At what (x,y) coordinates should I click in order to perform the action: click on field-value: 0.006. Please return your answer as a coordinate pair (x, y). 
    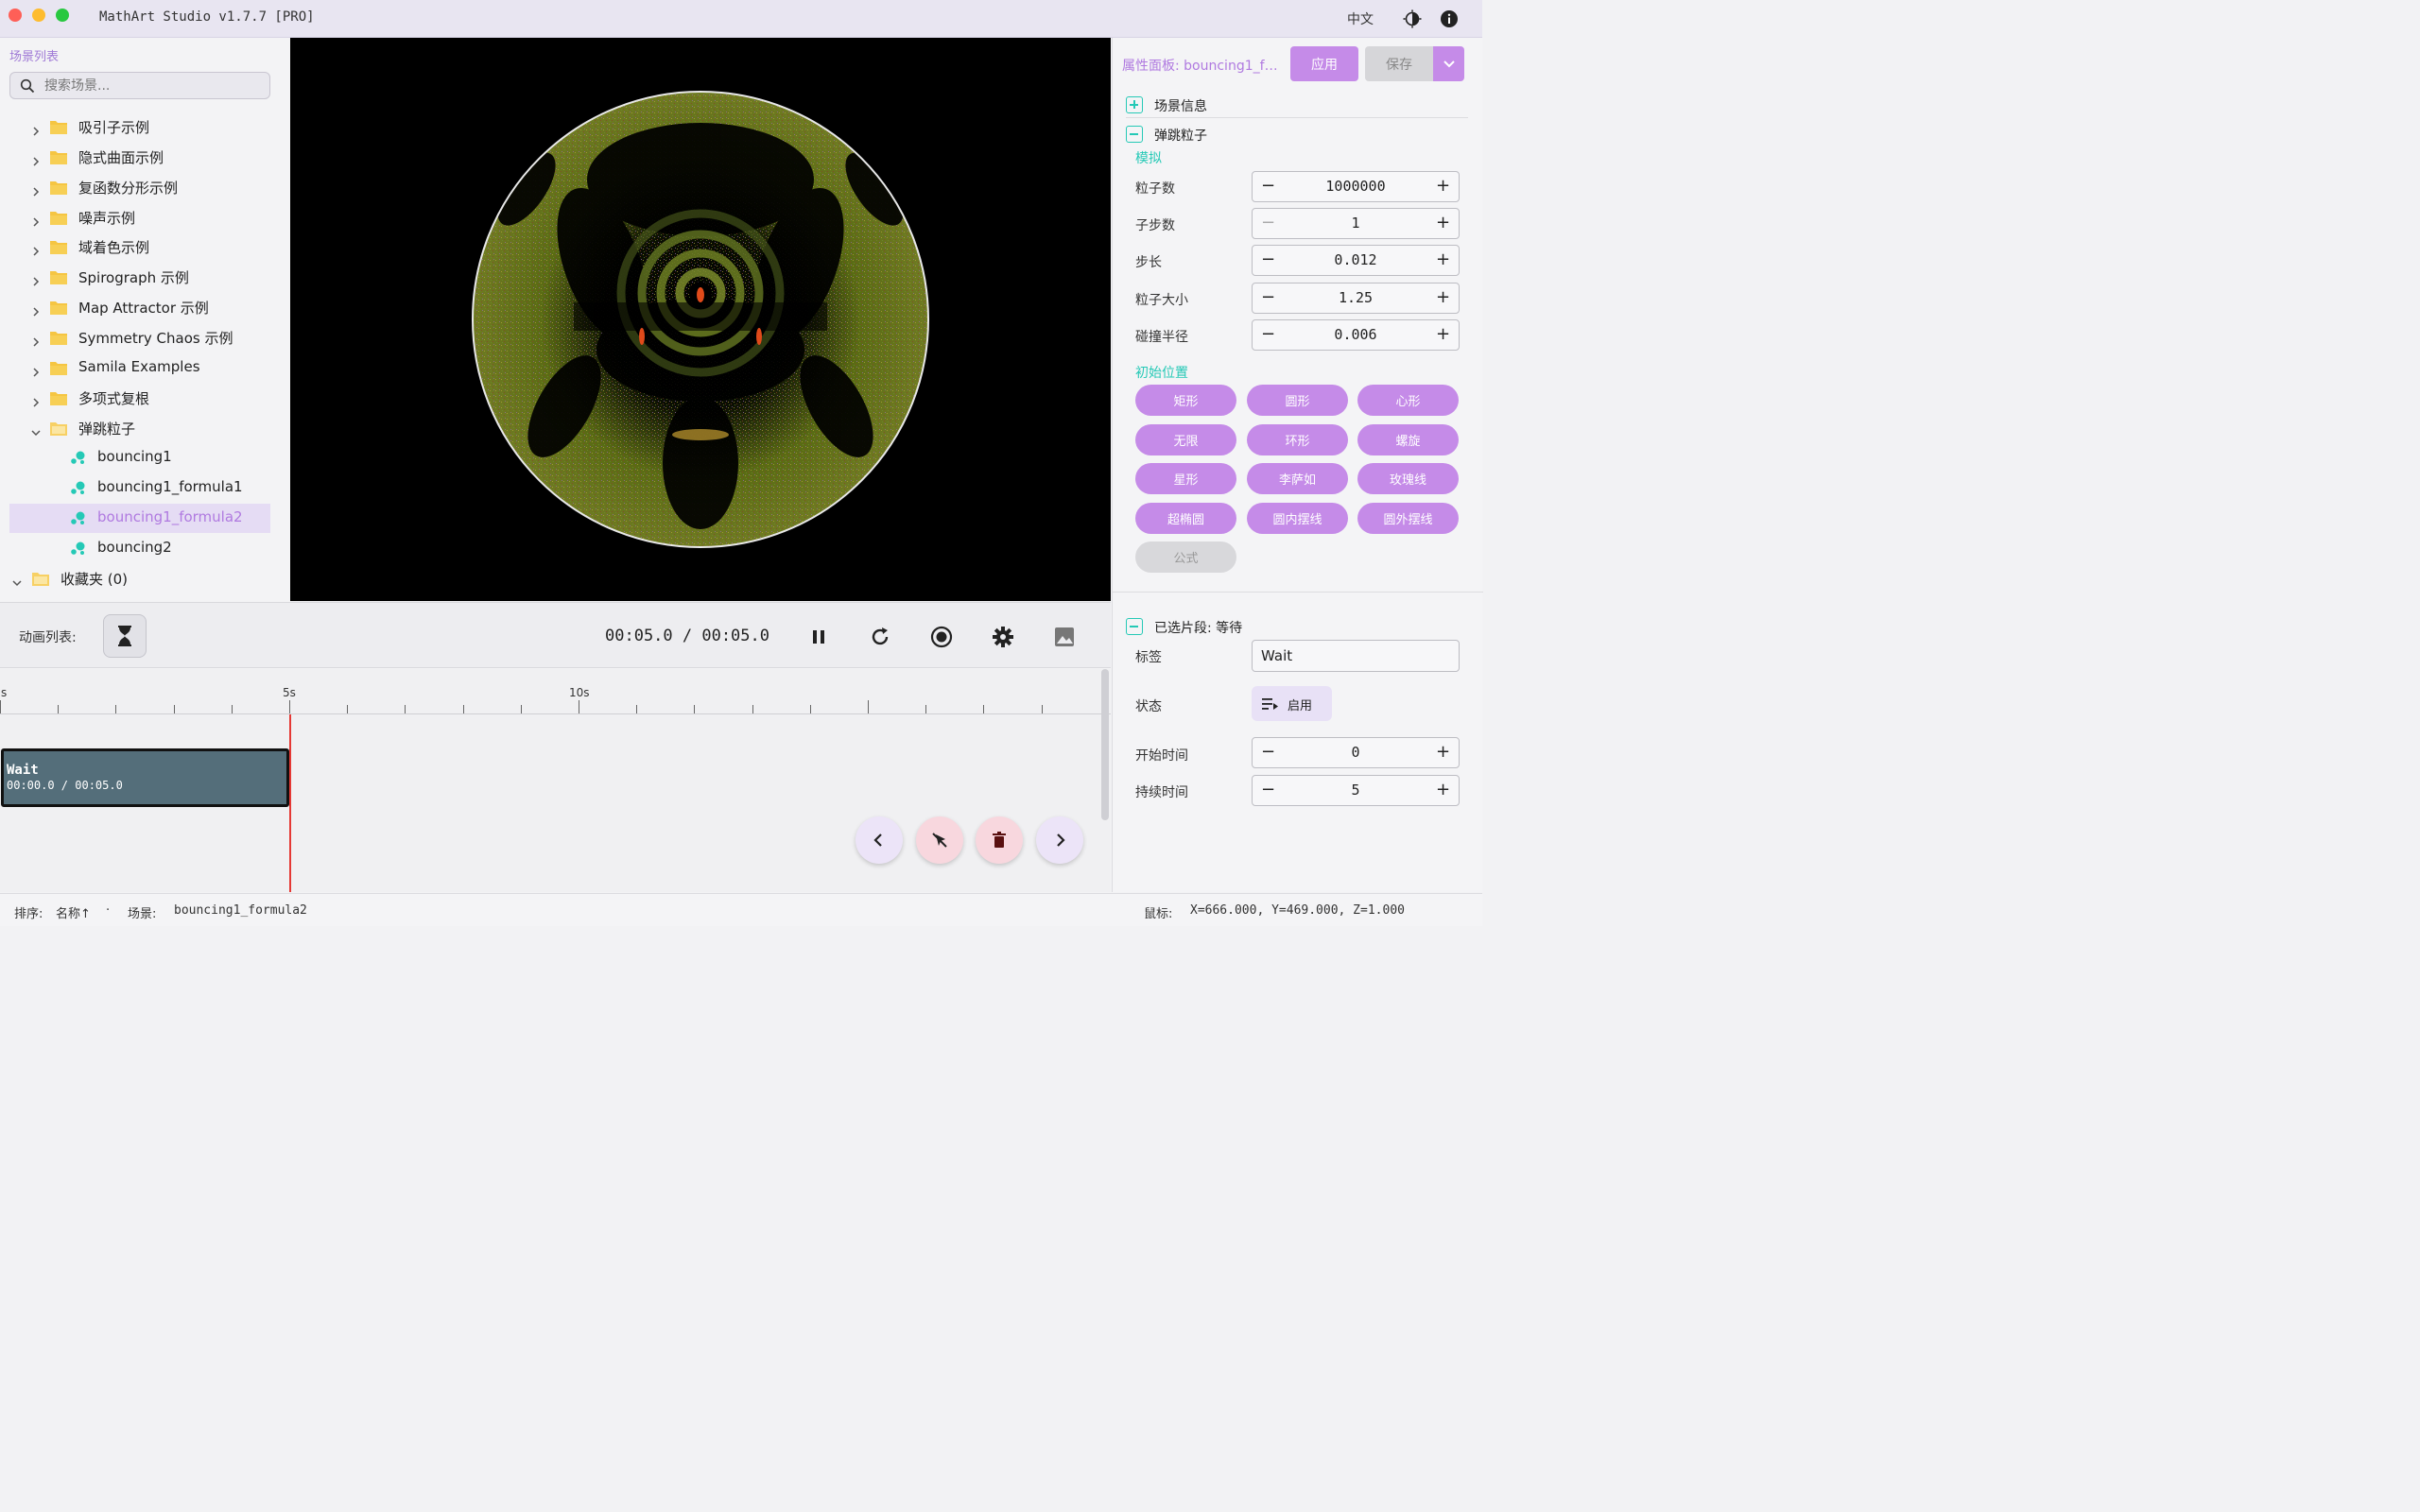
    Looking at the image, I should click on (1355, 334).